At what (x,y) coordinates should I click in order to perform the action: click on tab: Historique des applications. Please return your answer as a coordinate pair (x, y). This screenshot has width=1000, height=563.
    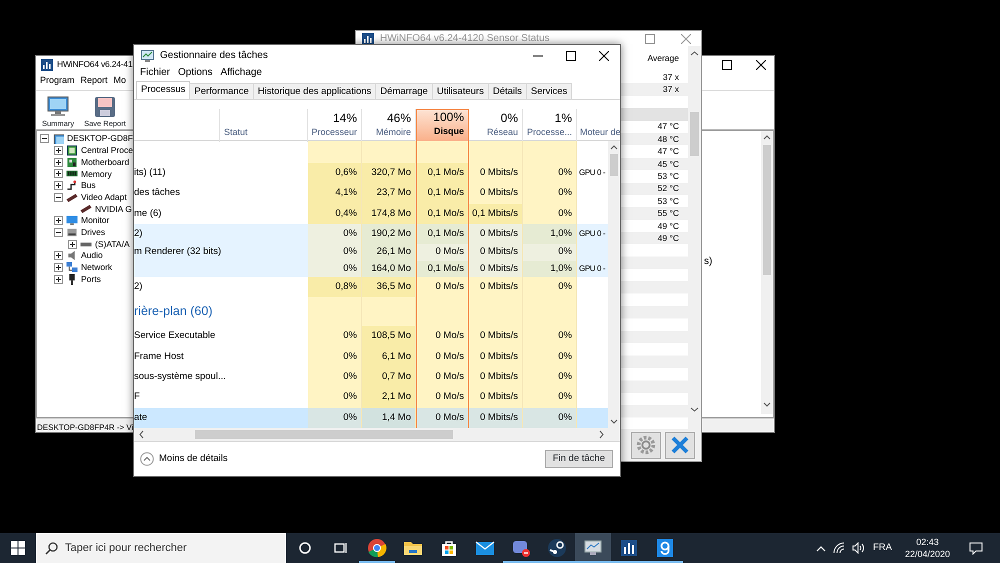
    Looking at the image, I should click on (314, 91).